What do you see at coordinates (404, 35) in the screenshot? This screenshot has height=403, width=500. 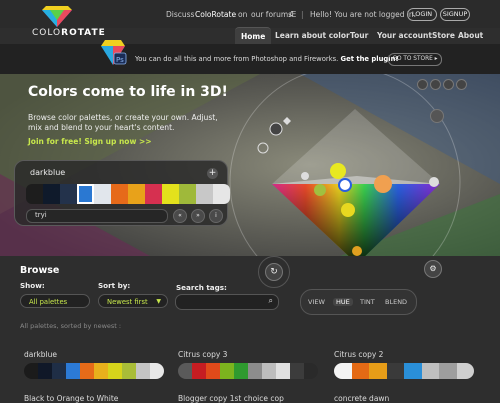 I see `nav-account: Your account` at bounding box center [404, 35].